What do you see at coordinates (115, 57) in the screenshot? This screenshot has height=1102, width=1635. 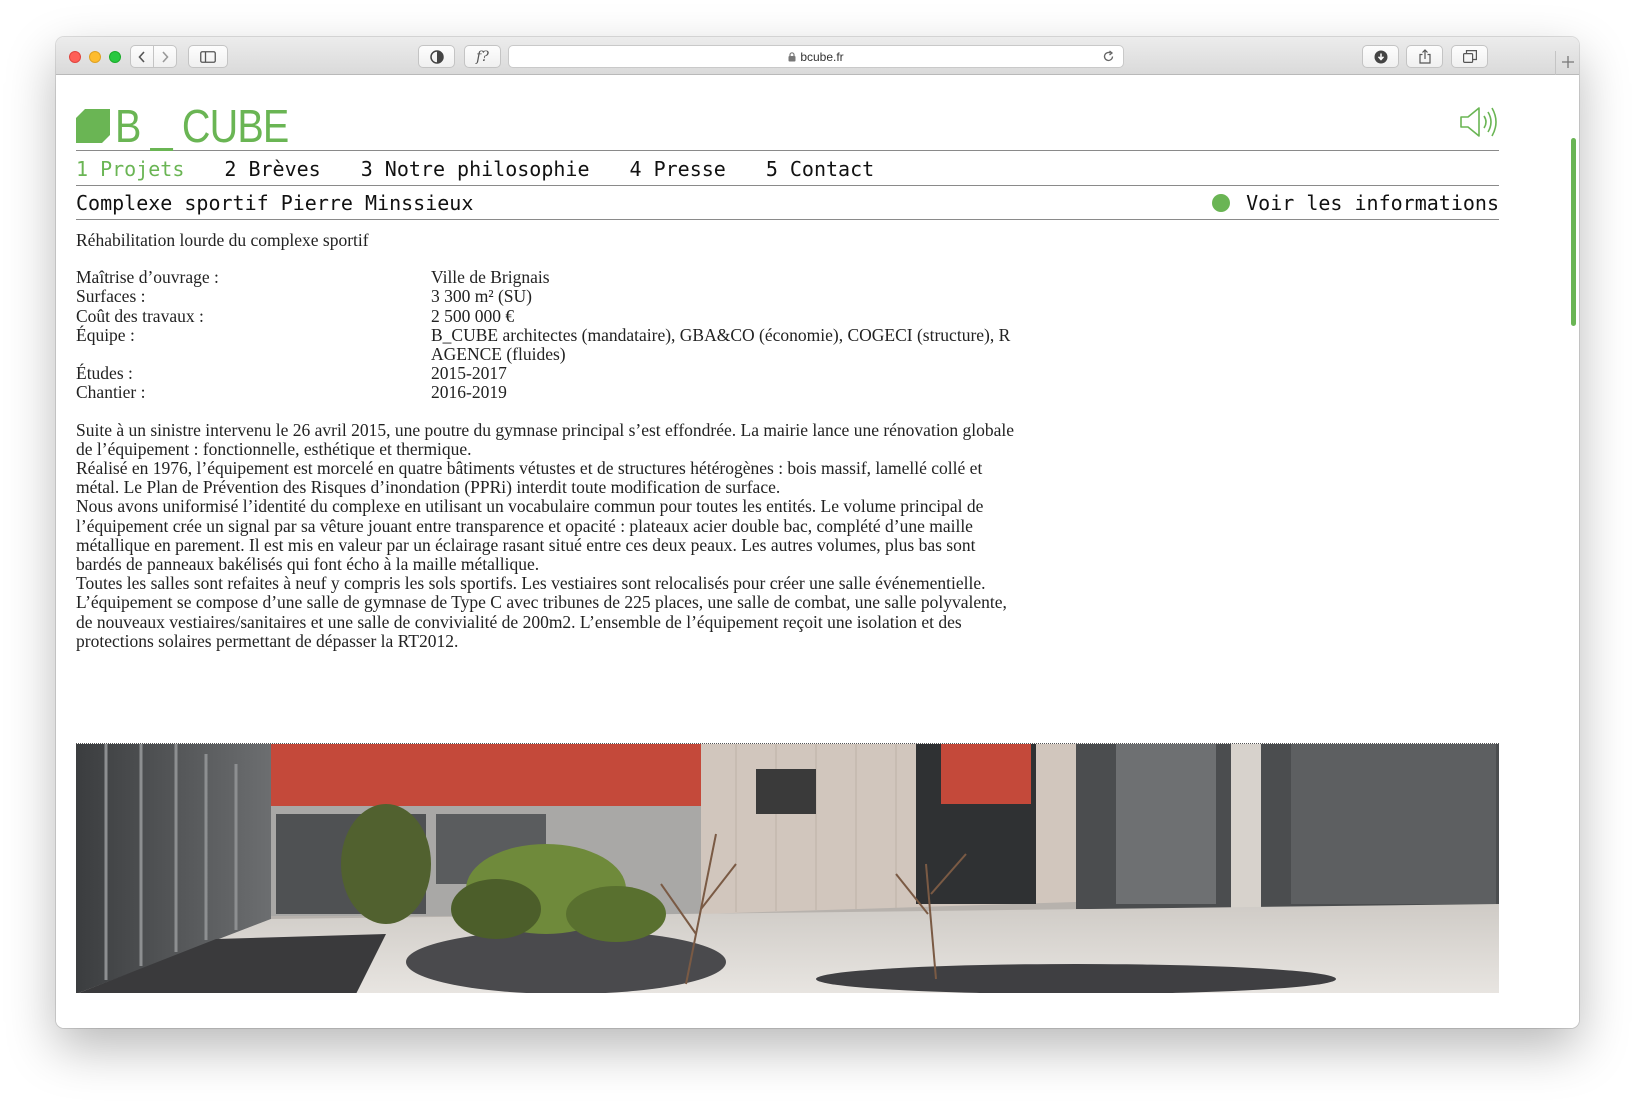 I see `zoom-window-button` at bounding box center [115, 57].